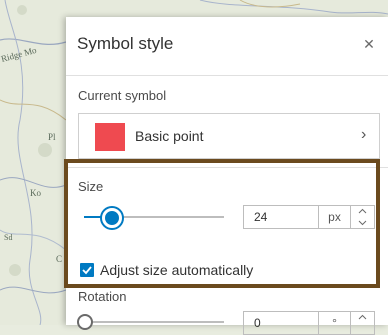 Image resolution: width=388 pixels, height=335 pixels. I want to click on close-icon: ✕, so click(369, 44).